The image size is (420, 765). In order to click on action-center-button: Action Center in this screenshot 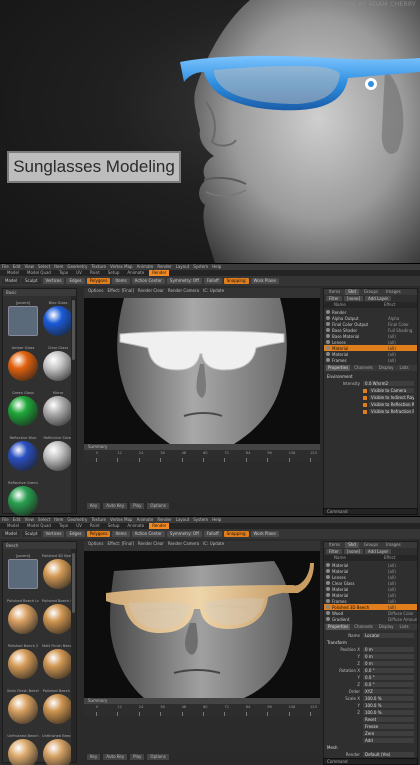, I will do `click(148, 534)`.